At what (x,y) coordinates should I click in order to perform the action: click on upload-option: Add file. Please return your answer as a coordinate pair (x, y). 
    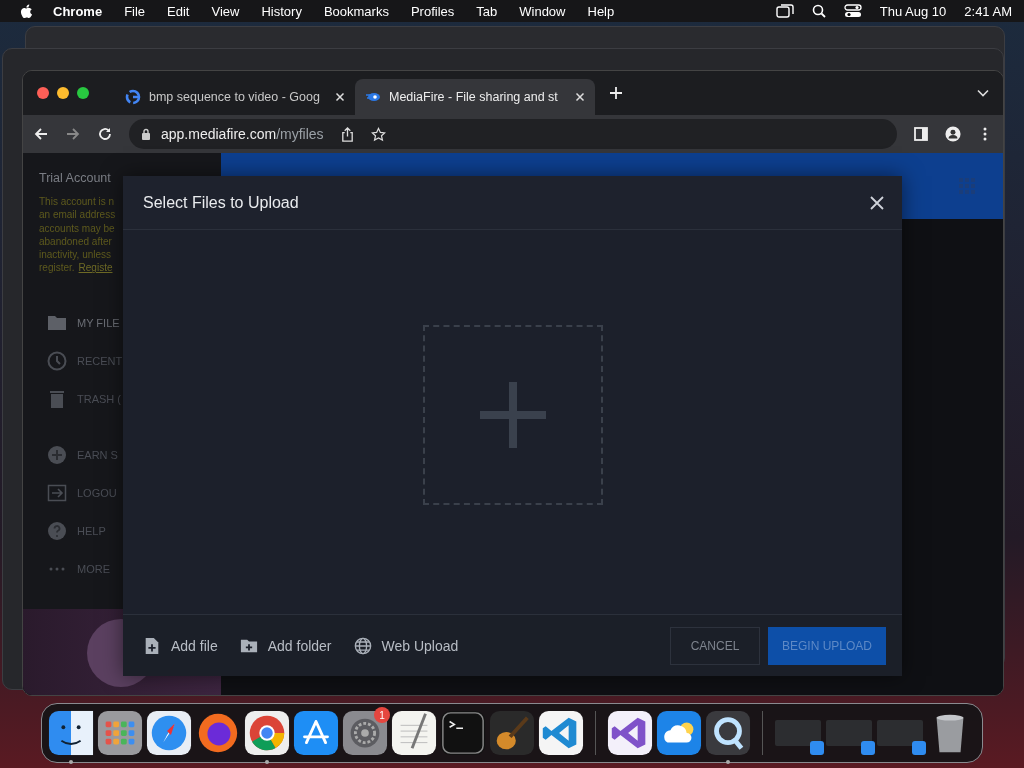
    Looking at the image, I should click on (194, 645).